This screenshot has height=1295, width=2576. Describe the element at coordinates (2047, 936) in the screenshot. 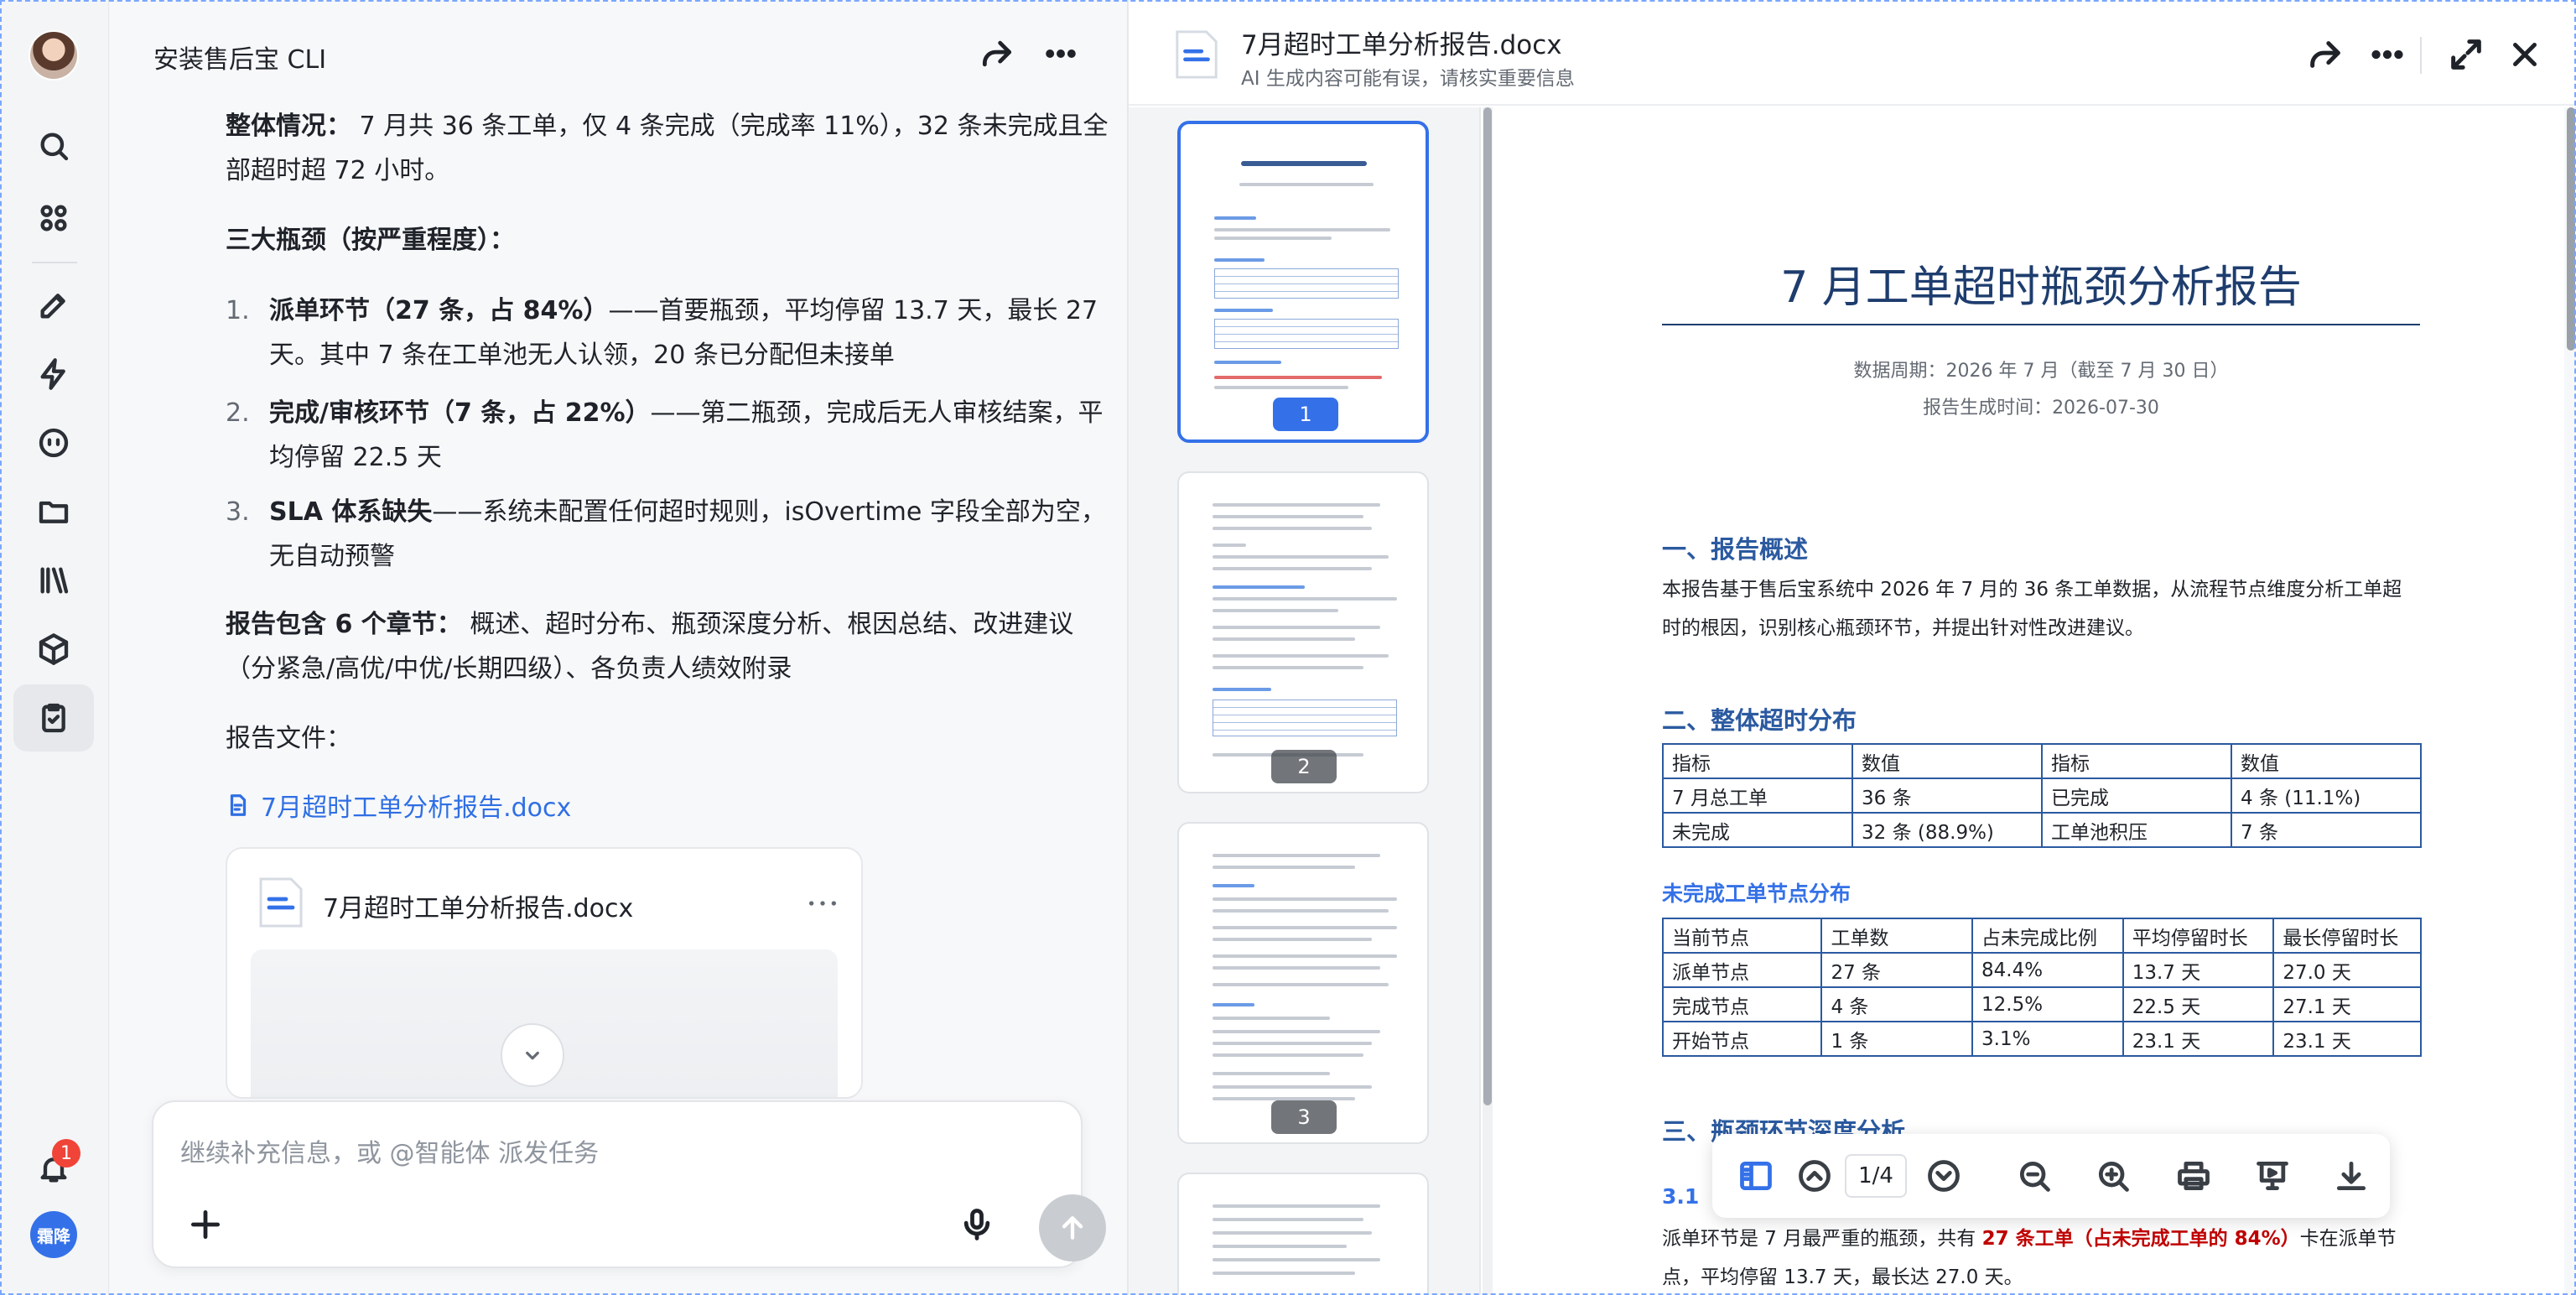

I see `table-cell: 占未完成比例` at that location.